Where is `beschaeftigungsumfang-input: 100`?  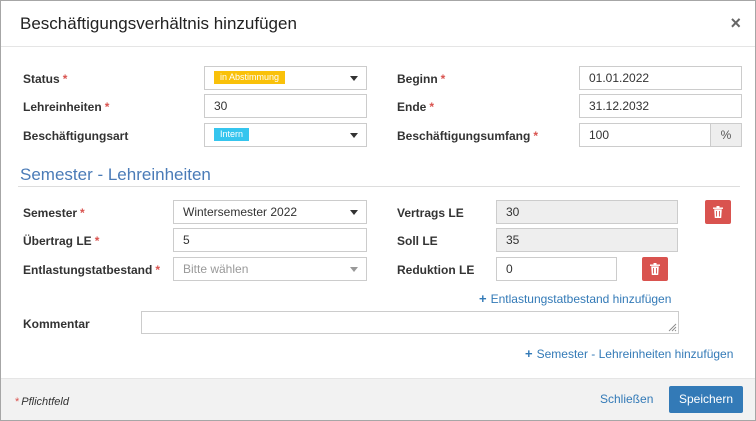
beschaeftigungsumfang-input: 100 is located at coordinates (645, 135).